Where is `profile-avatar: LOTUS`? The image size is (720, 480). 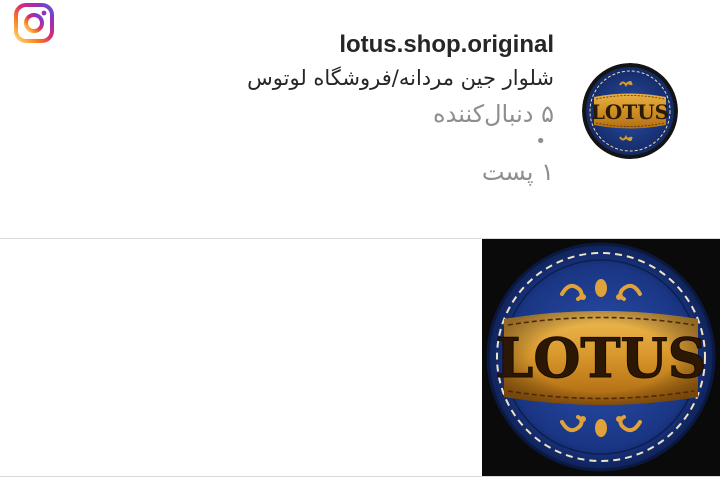
profile-avatar: LOTUS is located at coordinates (630, 111).